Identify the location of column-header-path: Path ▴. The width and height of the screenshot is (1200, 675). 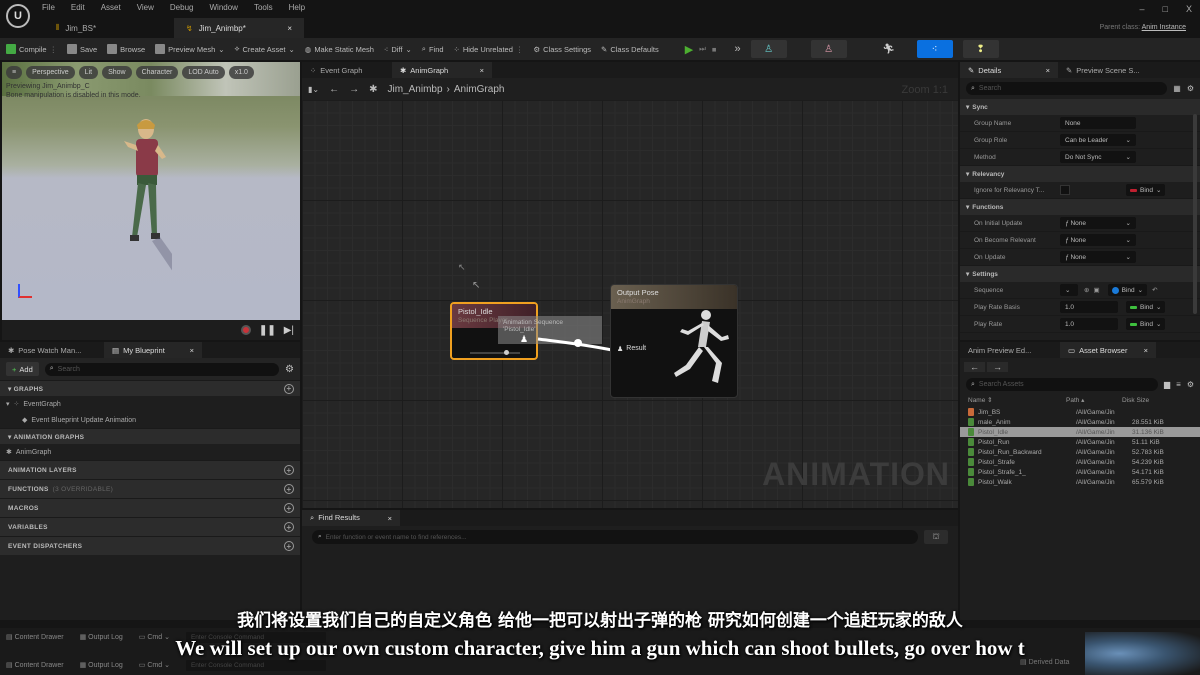
(1094, 400).